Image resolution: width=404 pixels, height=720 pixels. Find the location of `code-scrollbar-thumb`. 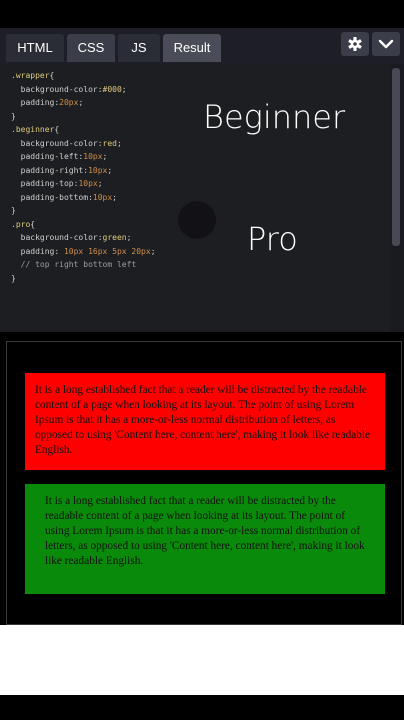

code-scrollbar-thumb is located at coordinates (396, 157).